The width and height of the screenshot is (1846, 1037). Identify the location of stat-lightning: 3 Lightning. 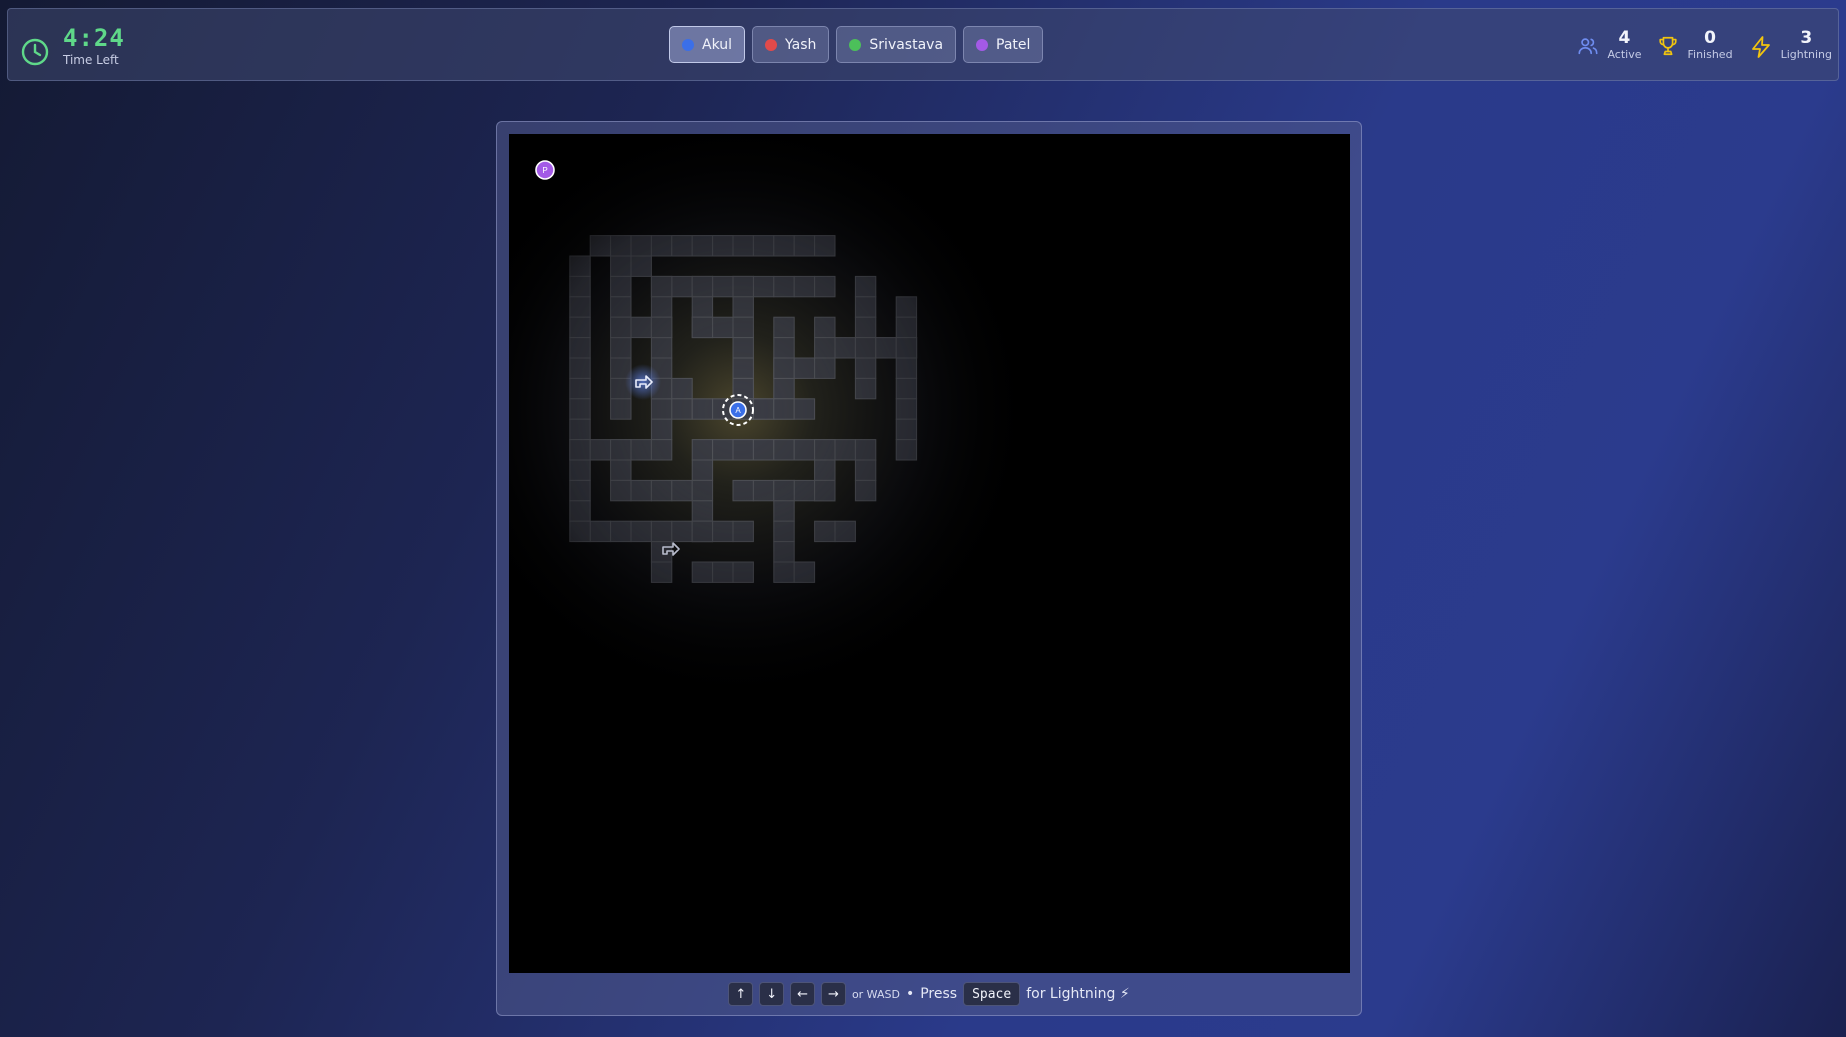
(1790, 44).